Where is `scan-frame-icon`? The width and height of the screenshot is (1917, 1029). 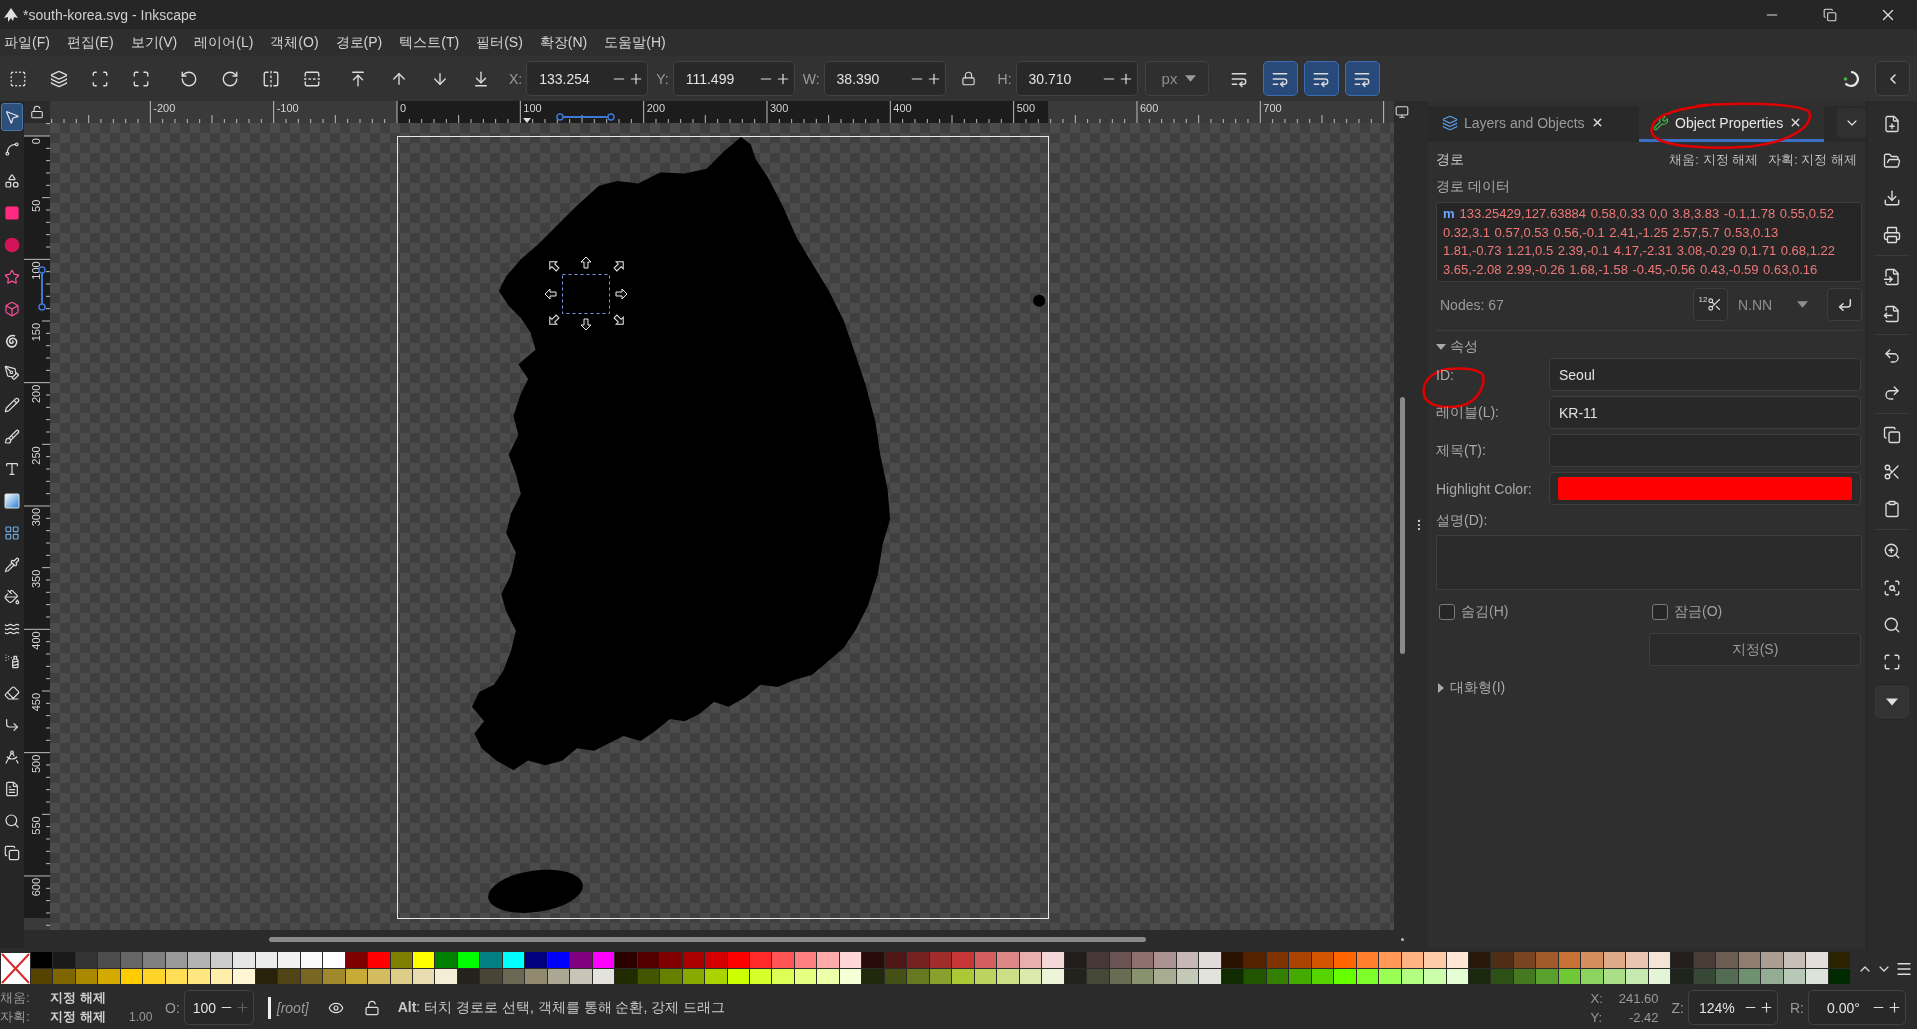
scan-frame-icon is located at coordinates (100, 78).